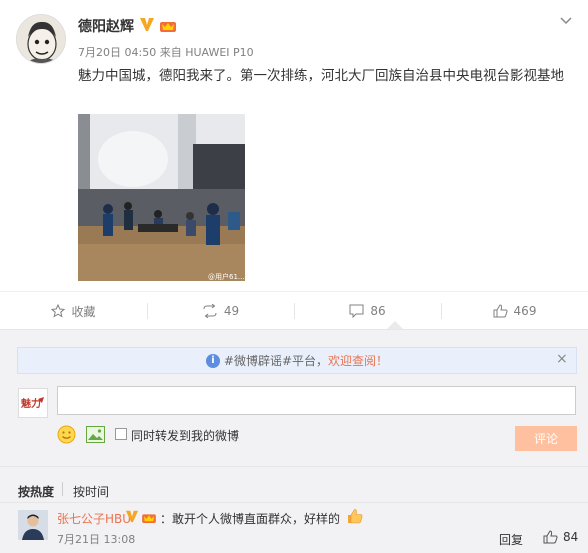 This screenshot has height=553, width=588. I want to click on sort-by-time-tab: 按时间, so click(91, 491).